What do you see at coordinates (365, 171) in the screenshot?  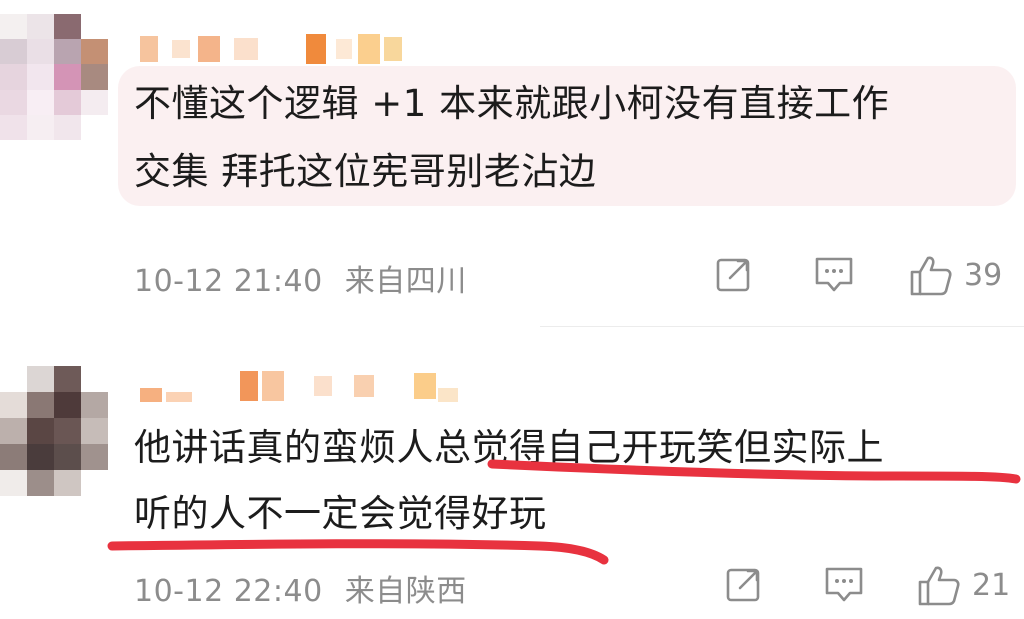 I see `comment-text-line: 交集 拜托这位宪哥别老沾边` at bounding box center [365, 171].